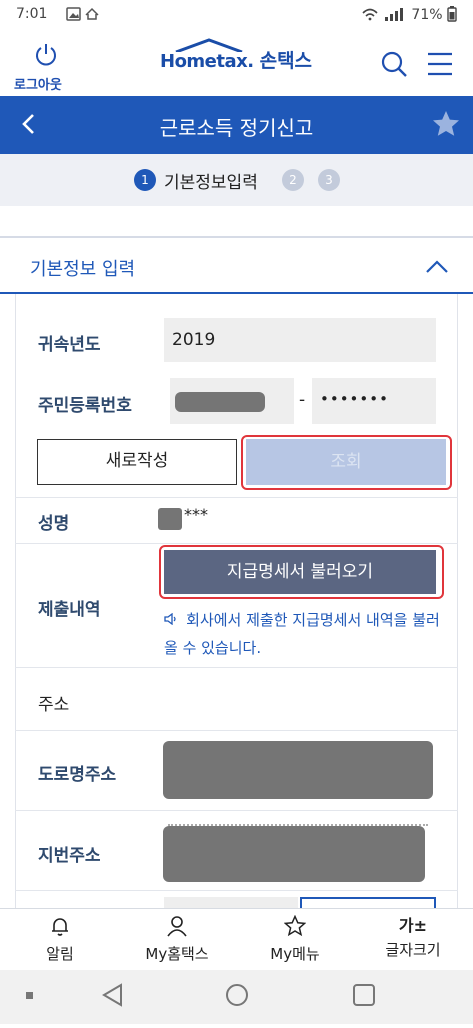 The width and height of the screenshot is (473, 1028). I want to click on logout-button: 로그아웃, so click(46, 67).